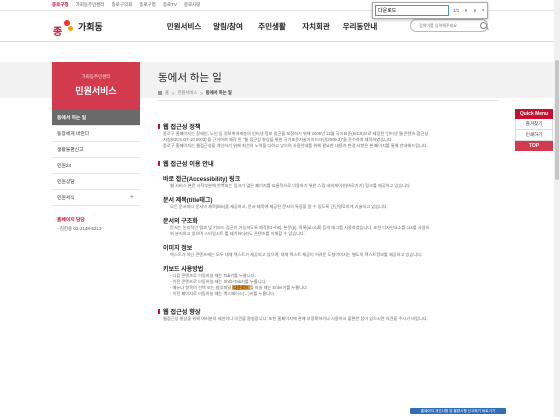 This screenshot has height=417, width=560. I want to click on topbar-link-2: 종로구의회, so click(122, 5).